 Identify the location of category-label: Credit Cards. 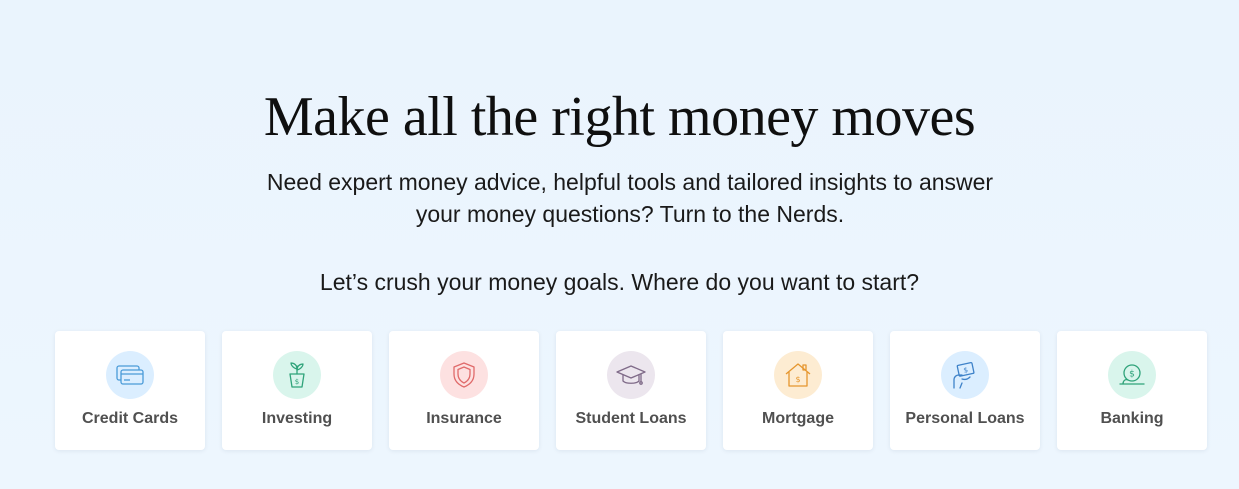
(130, 418).